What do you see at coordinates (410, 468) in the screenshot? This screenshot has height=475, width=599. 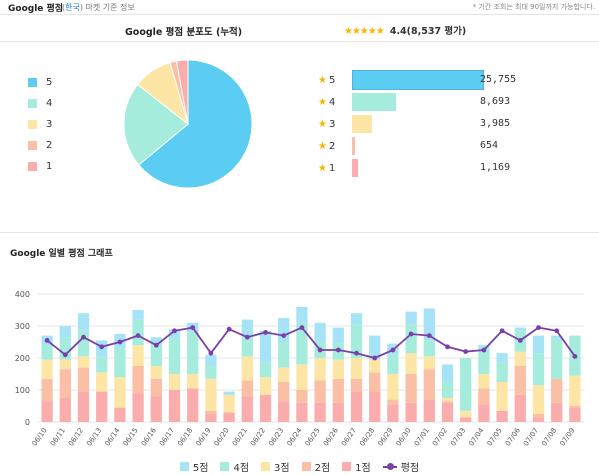 I see `legend-label: 평점` at bounding box center [410, 468].